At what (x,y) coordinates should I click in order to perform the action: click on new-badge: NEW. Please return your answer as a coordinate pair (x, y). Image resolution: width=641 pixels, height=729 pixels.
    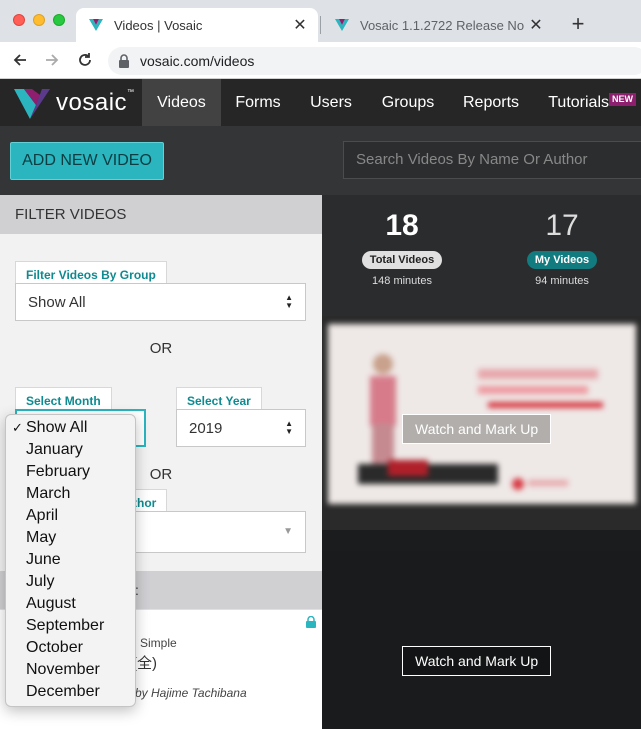
    Looking at the image, I should click on (622, 99).